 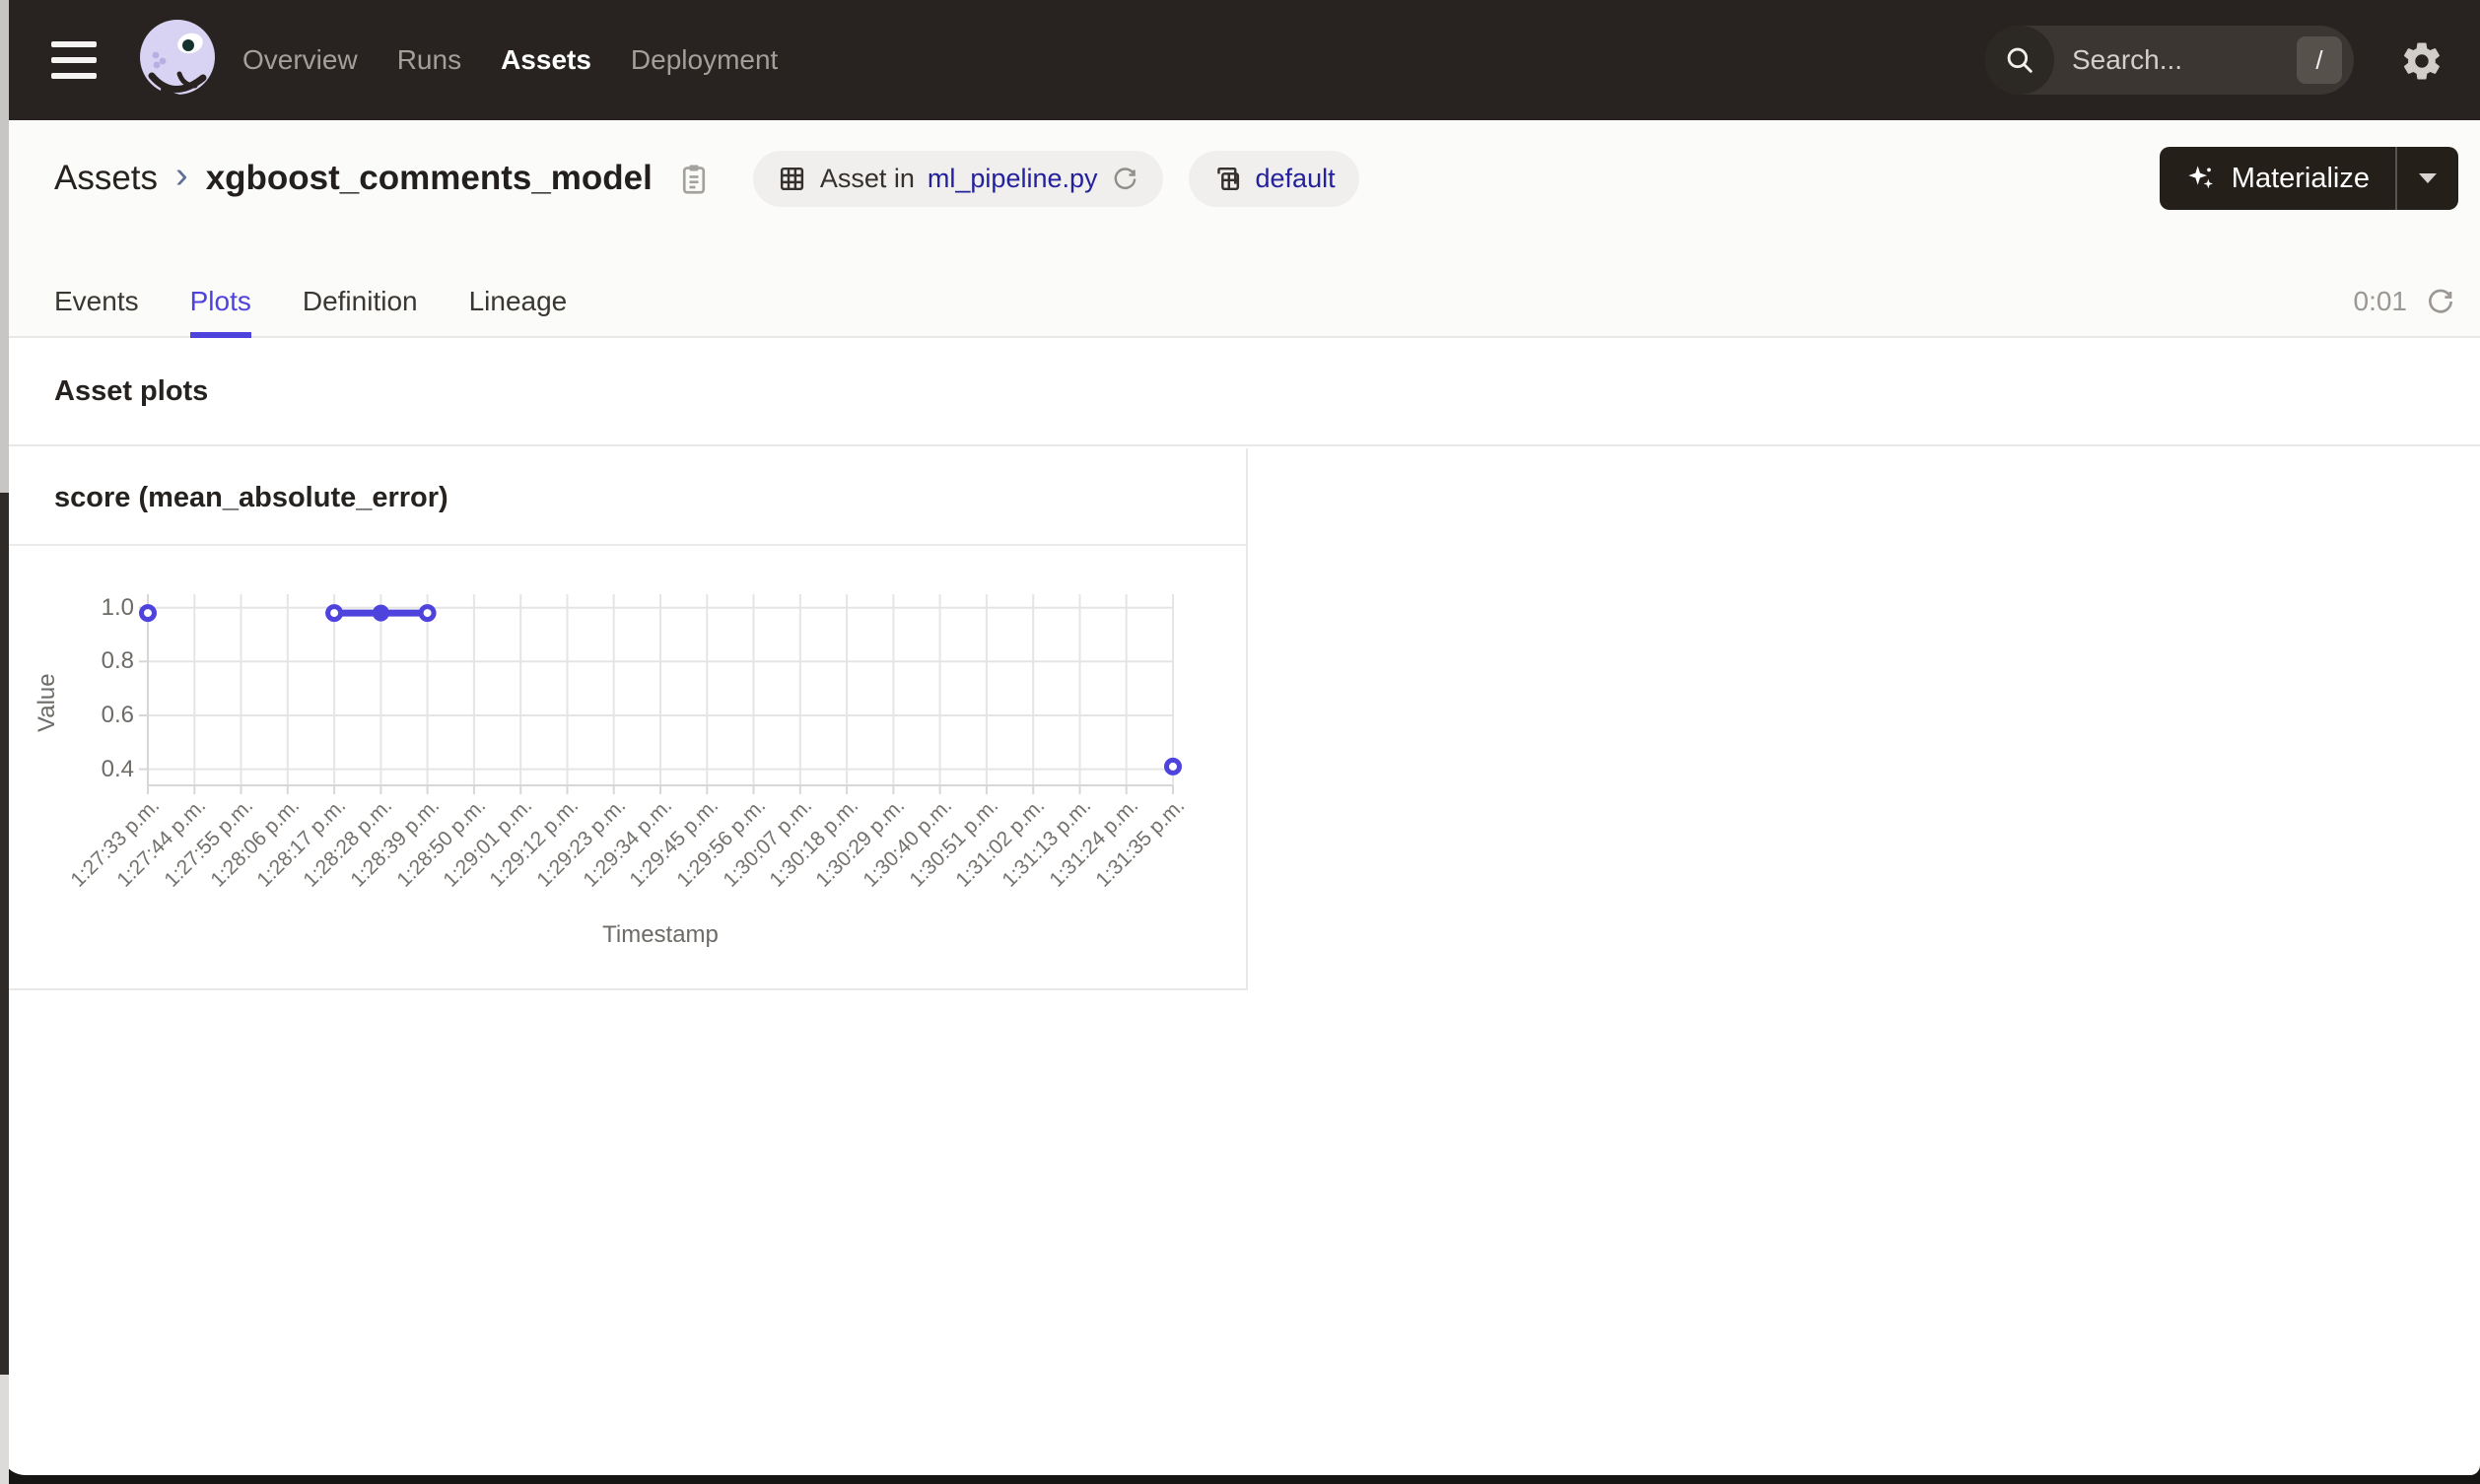 What do you see at coordinates (360, 301) in the screenshot?
I see `tab-definition: Definition` at bounding box center [360, 301].